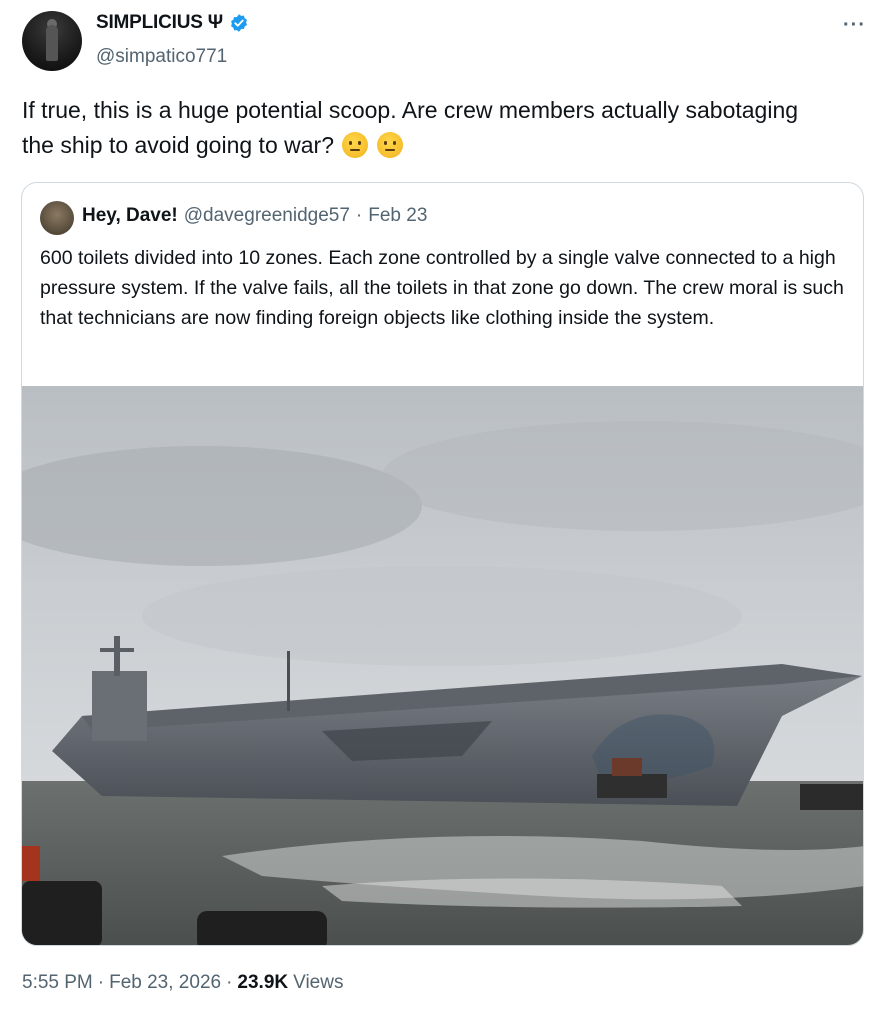 The width and height of the screenshot is (888, 1024). What do you see at coordinates (854, 25) in the screenshot?
I see `more-options-icon: ···` at bounding box center [854, 25].